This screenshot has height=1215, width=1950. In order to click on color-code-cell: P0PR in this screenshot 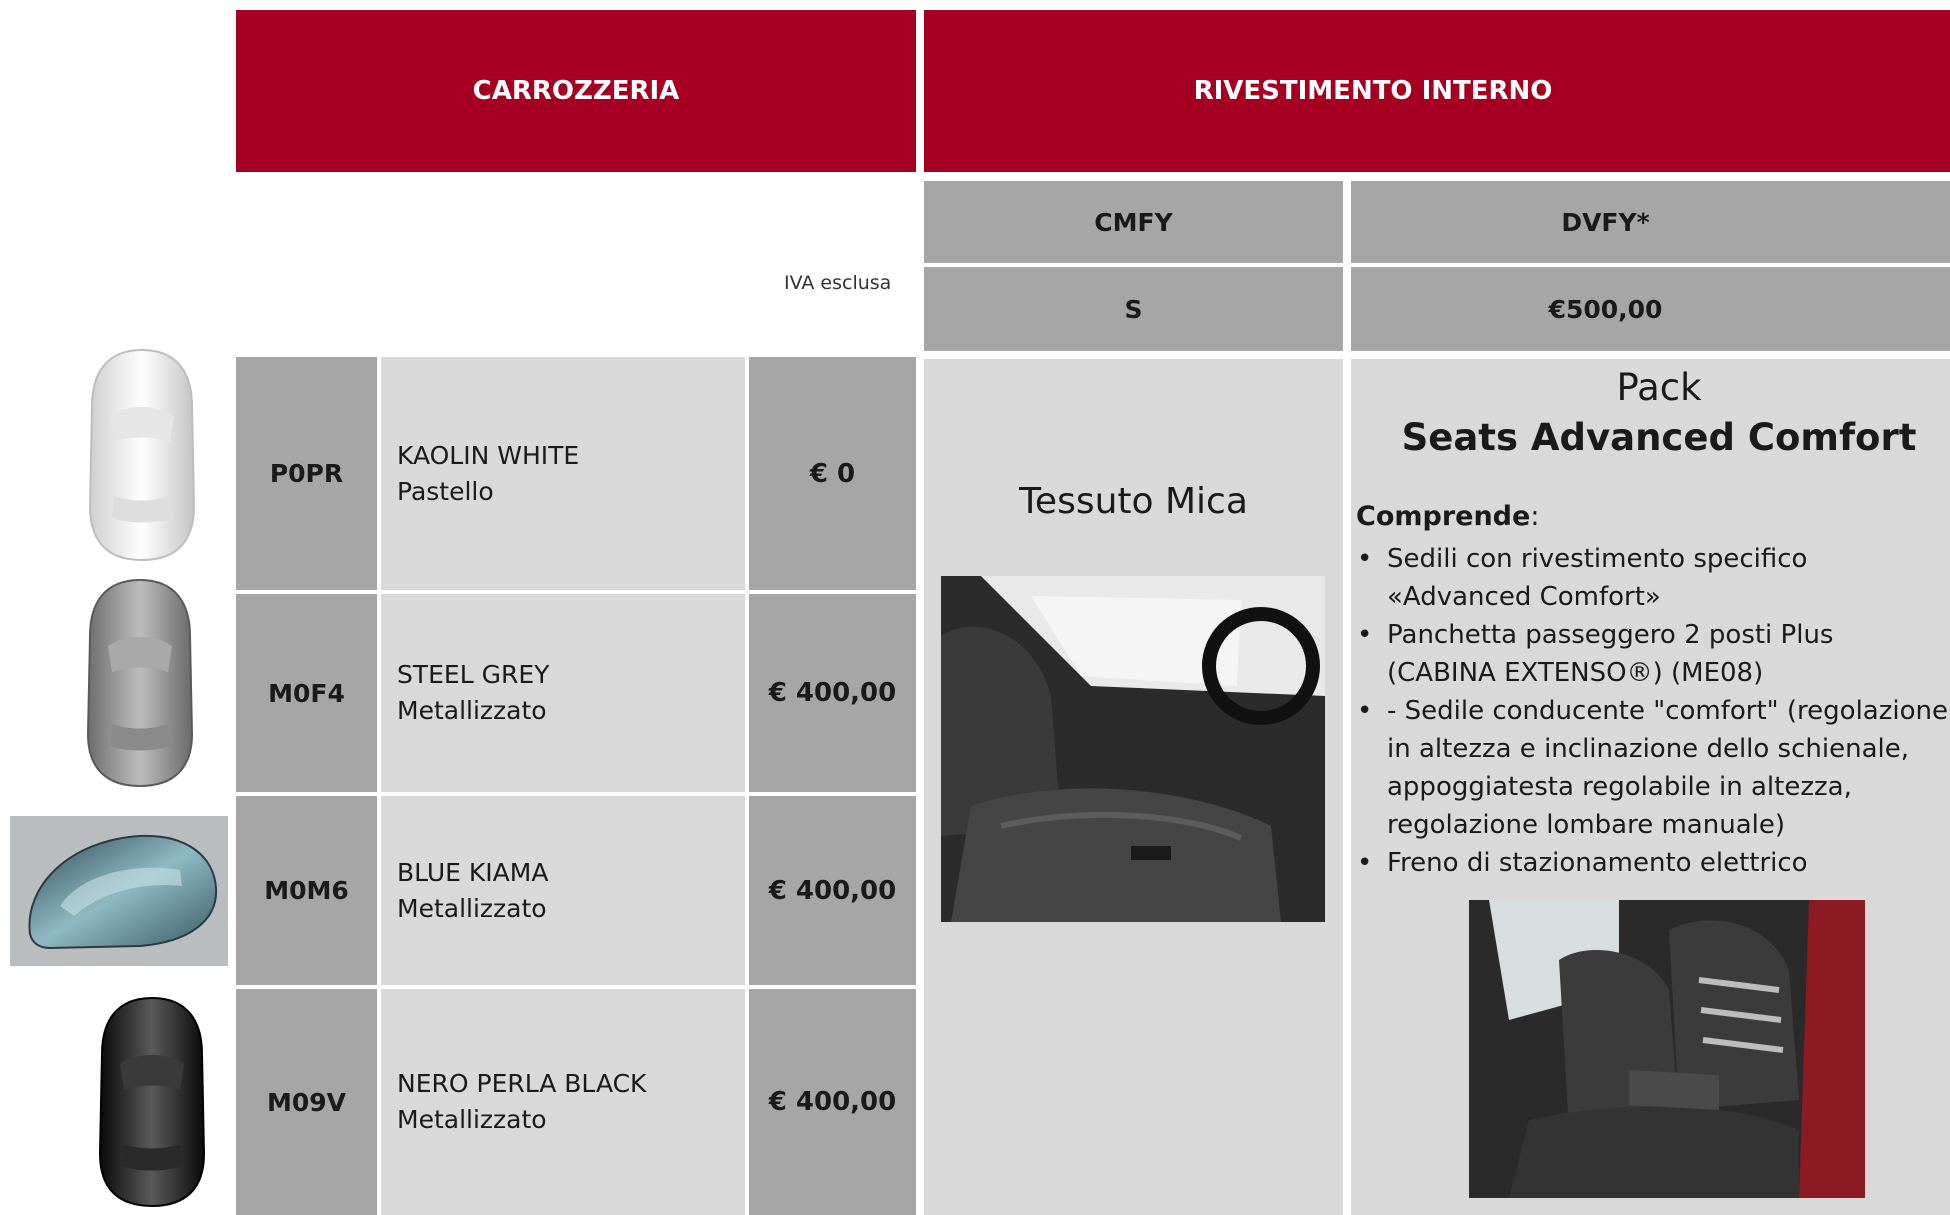, I will do `click(306, 473)`.